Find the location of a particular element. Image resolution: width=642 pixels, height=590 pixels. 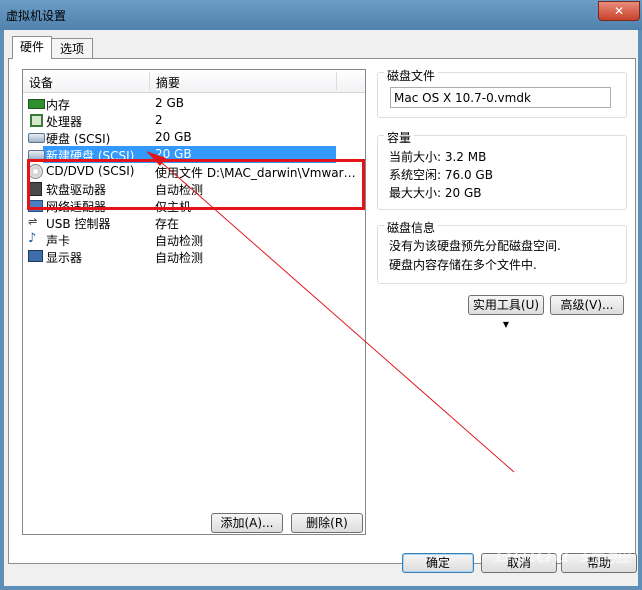

watermark: Baidu 经验 is located at coordinates (562, 554).